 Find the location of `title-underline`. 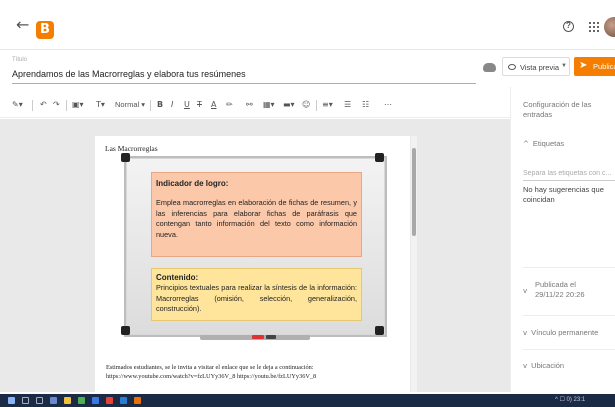

title-underline is located at coordinates (244, 83).